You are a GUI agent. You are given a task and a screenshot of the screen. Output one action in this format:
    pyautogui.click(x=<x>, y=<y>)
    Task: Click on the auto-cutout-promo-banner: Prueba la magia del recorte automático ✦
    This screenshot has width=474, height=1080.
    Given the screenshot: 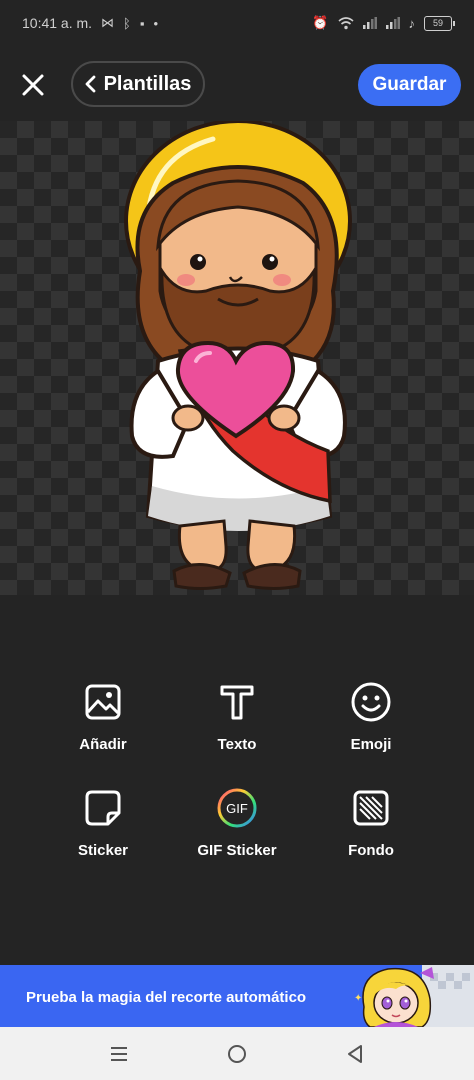 What is the action you would take?
    pyautogui.click(x=237, y=996)
    